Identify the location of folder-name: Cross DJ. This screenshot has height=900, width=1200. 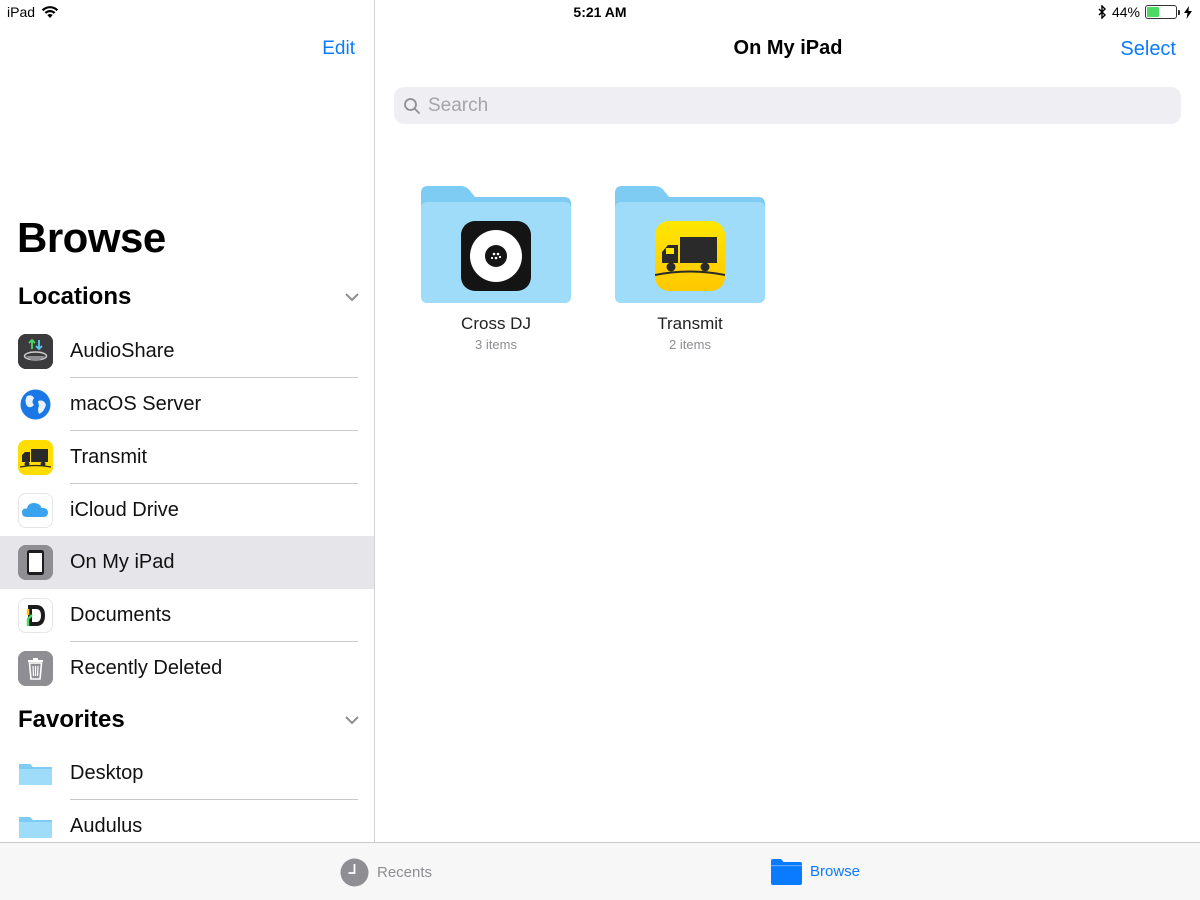
(496, 323).